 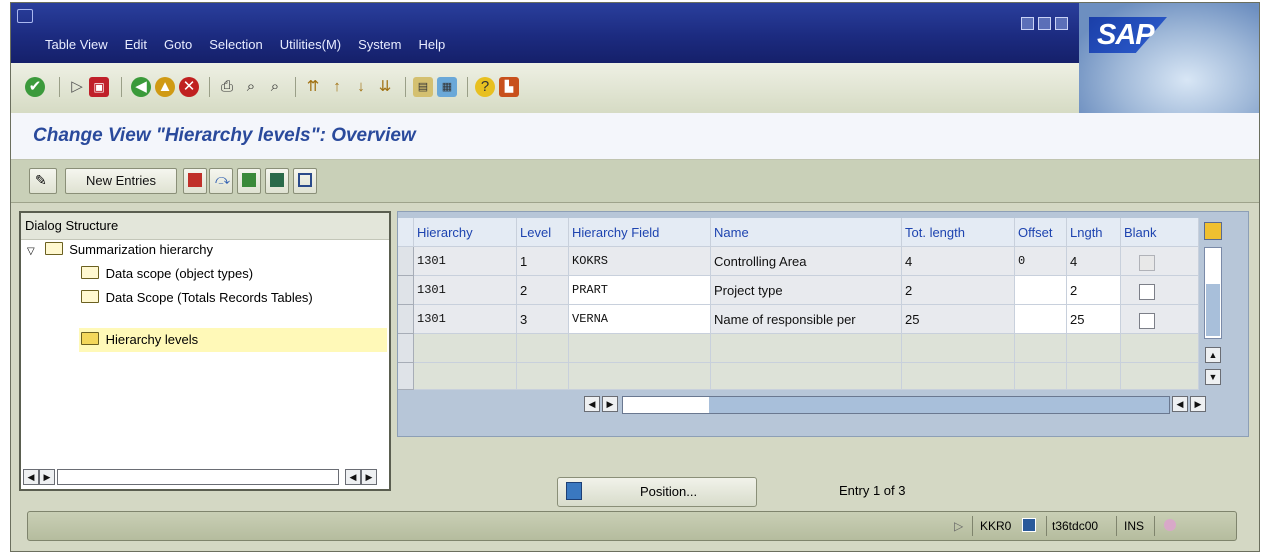 I want to click on menu-table-view: Table View, so click(x=76, y=47).